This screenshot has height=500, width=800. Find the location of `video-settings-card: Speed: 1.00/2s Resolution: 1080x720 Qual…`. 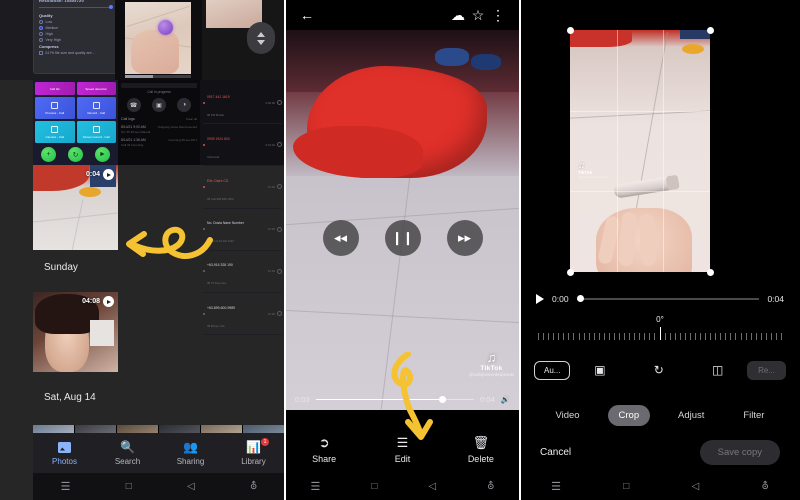

video-settings-card: Speed: 1.00/2s Resolution: 1080x720 Qual… is located at coordinates (75, 37).